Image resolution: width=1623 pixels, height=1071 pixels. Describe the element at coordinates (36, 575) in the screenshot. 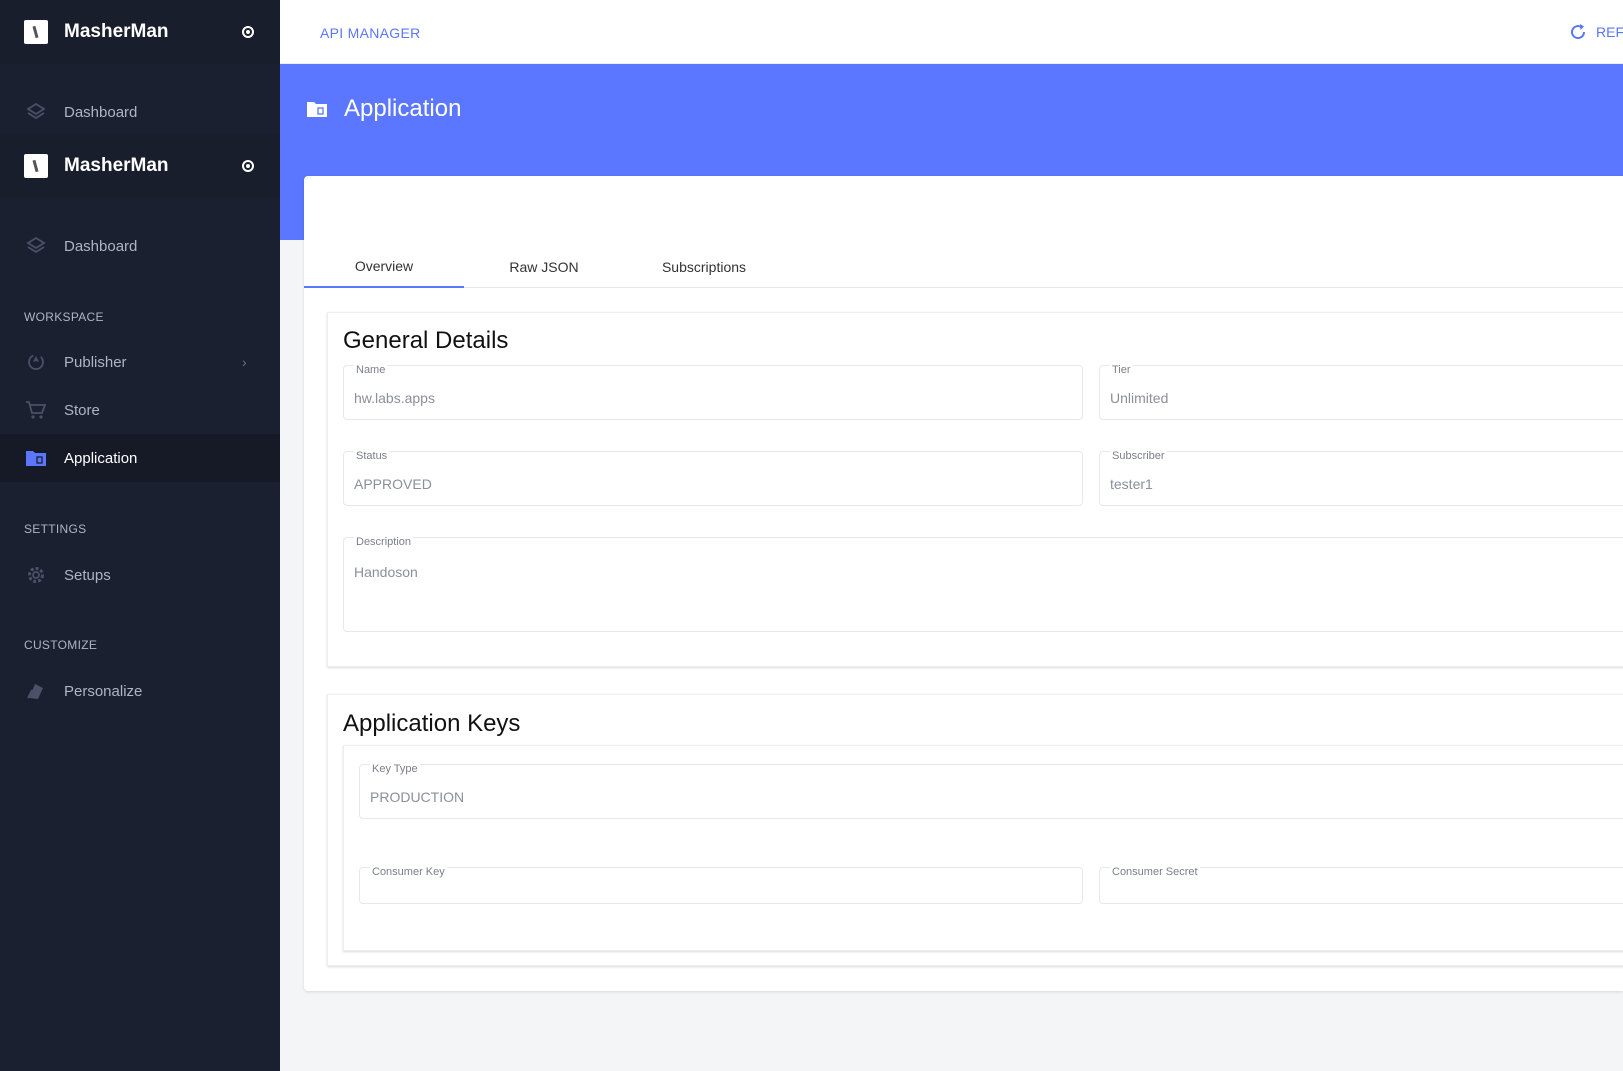

I see `gear-icon` at that location.